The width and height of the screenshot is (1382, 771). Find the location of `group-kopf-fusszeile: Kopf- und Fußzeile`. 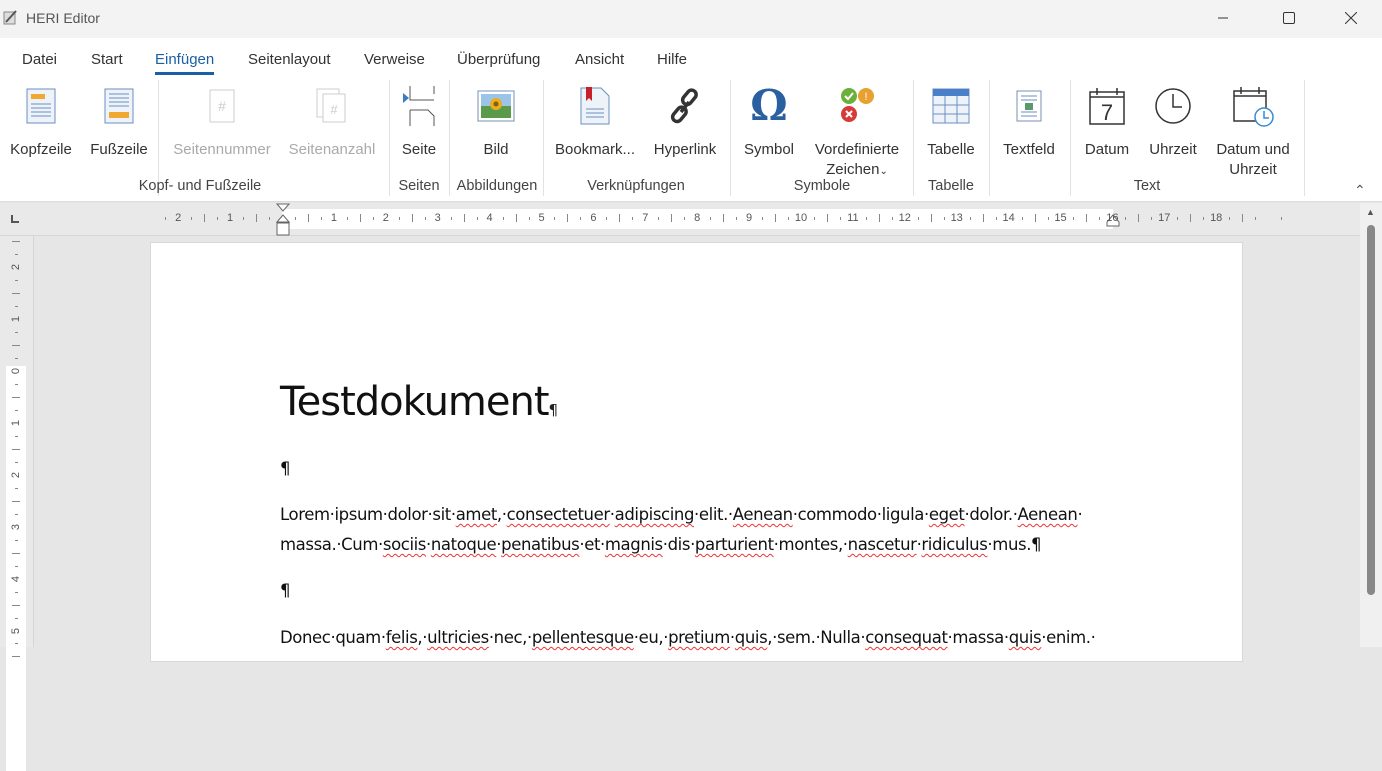

group-kopf-fusszeile: Kopf- und Fußzeile is located at coordinates (200, 186).